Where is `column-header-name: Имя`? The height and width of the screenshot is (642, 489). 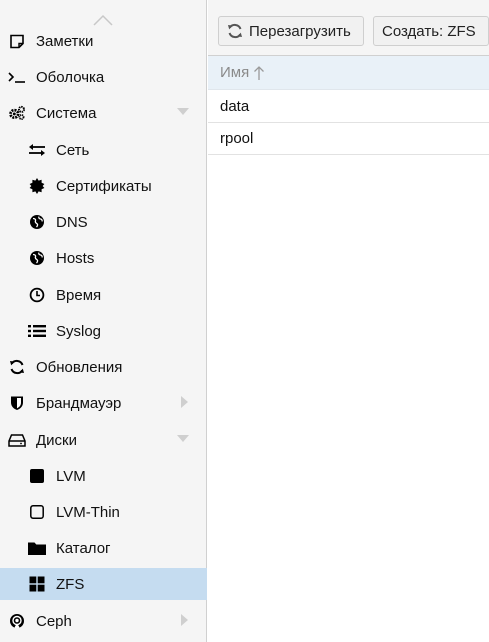
column-header-name: Имя is located at coordinates (348, 73).